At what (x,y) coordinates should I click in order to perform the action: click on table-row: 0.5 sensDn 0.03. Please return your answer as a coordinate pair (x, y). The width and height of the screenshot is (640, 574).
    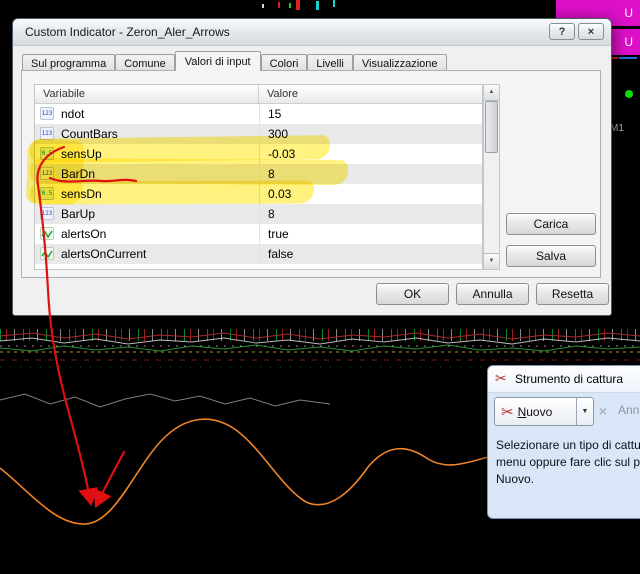
    Looking at the image, I should click on (258, 194).